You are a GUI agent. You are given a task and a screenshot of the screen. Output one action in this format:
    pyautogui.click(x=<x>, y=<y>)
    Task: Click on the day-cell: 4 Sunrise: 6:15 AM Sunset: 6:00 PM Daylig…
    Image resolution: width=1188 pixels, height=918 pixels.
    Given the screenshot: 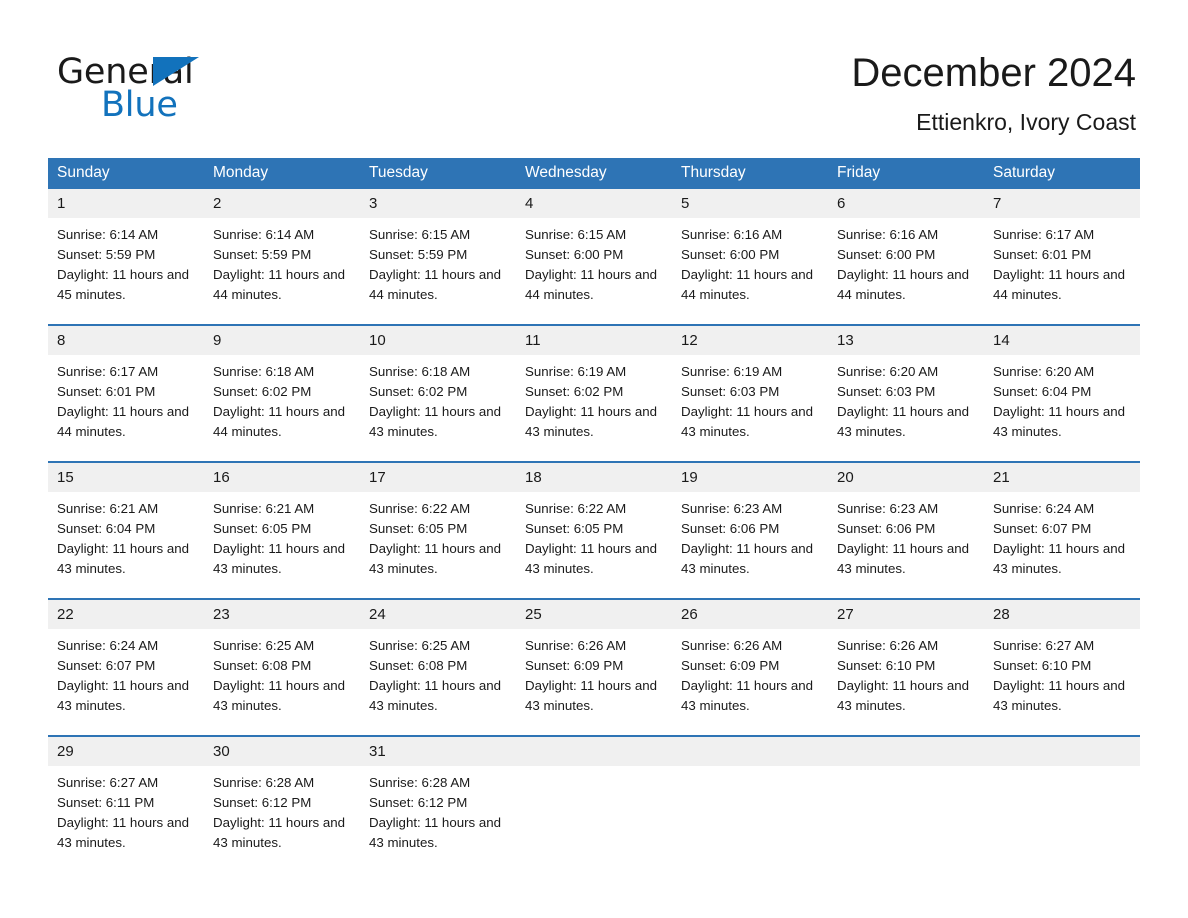 What is the action you would take?
    pyautogui.click(x=594, y=257)
    